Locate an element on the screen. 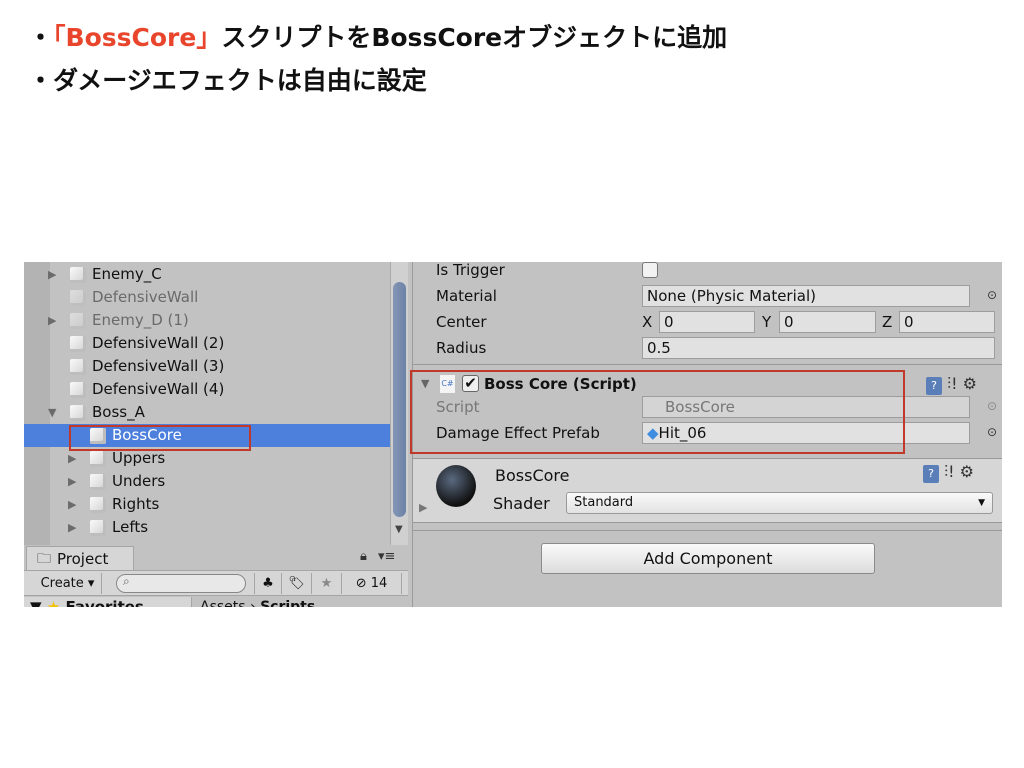 The image size is (1024, 768). hierarchy-item-label: DefensiveWall is located at coordinates (145, 297).